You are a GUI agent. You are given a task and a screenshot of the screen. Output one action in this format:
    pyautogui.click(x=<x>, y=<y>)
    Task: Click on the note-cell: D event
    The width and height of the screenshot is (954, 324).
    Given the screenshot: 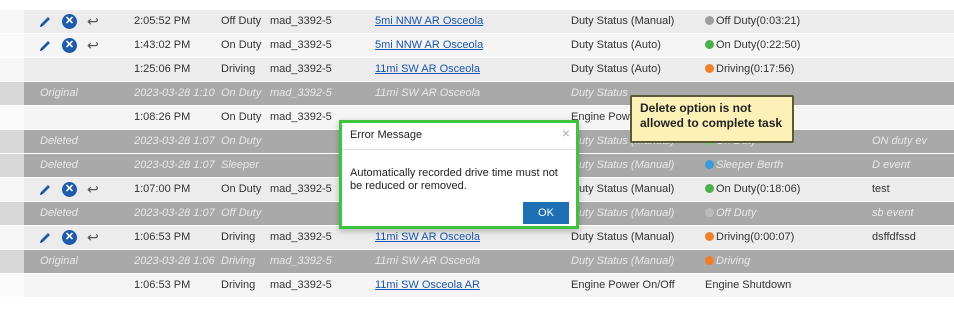 What is the action you would take?
    pyautogui.click(x=891, y=165)
    